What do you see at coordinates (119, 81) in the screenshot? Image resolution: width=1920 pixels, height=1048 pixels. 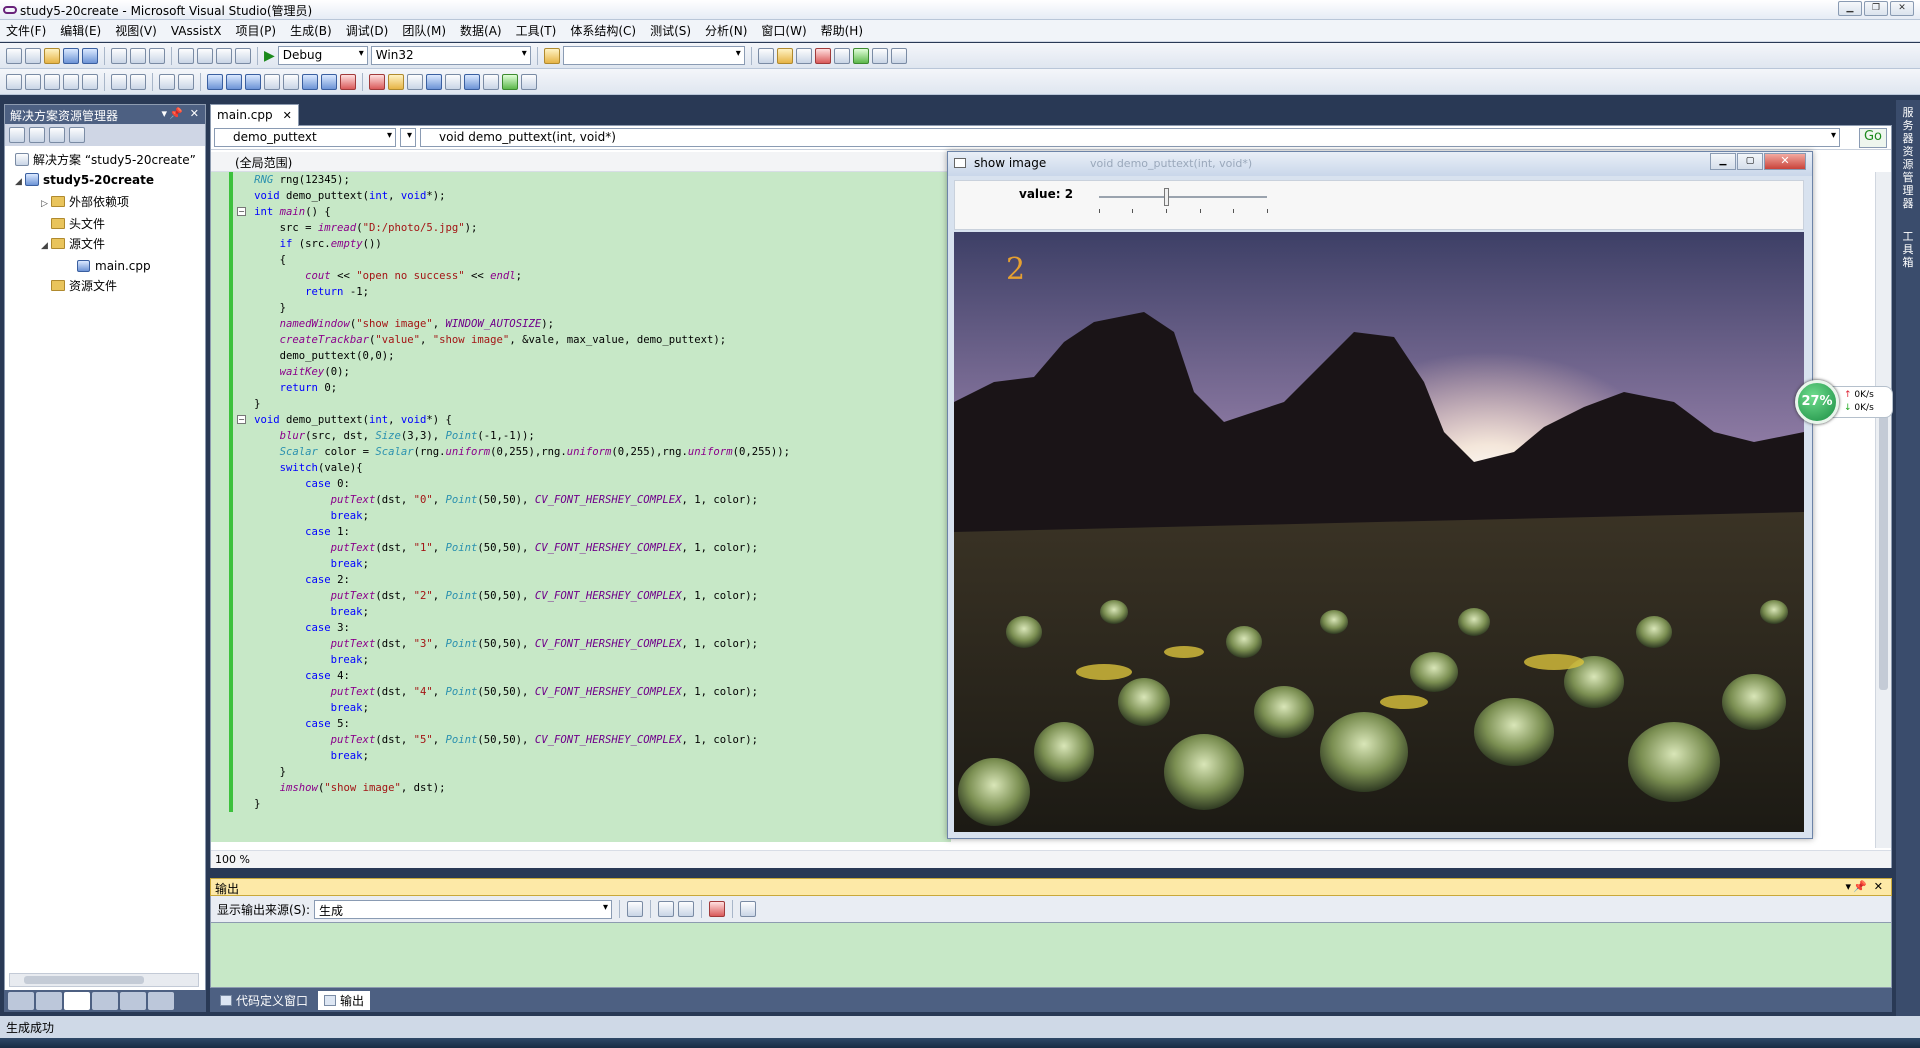 I see `indent-icon` at bounding box center [119, 81].